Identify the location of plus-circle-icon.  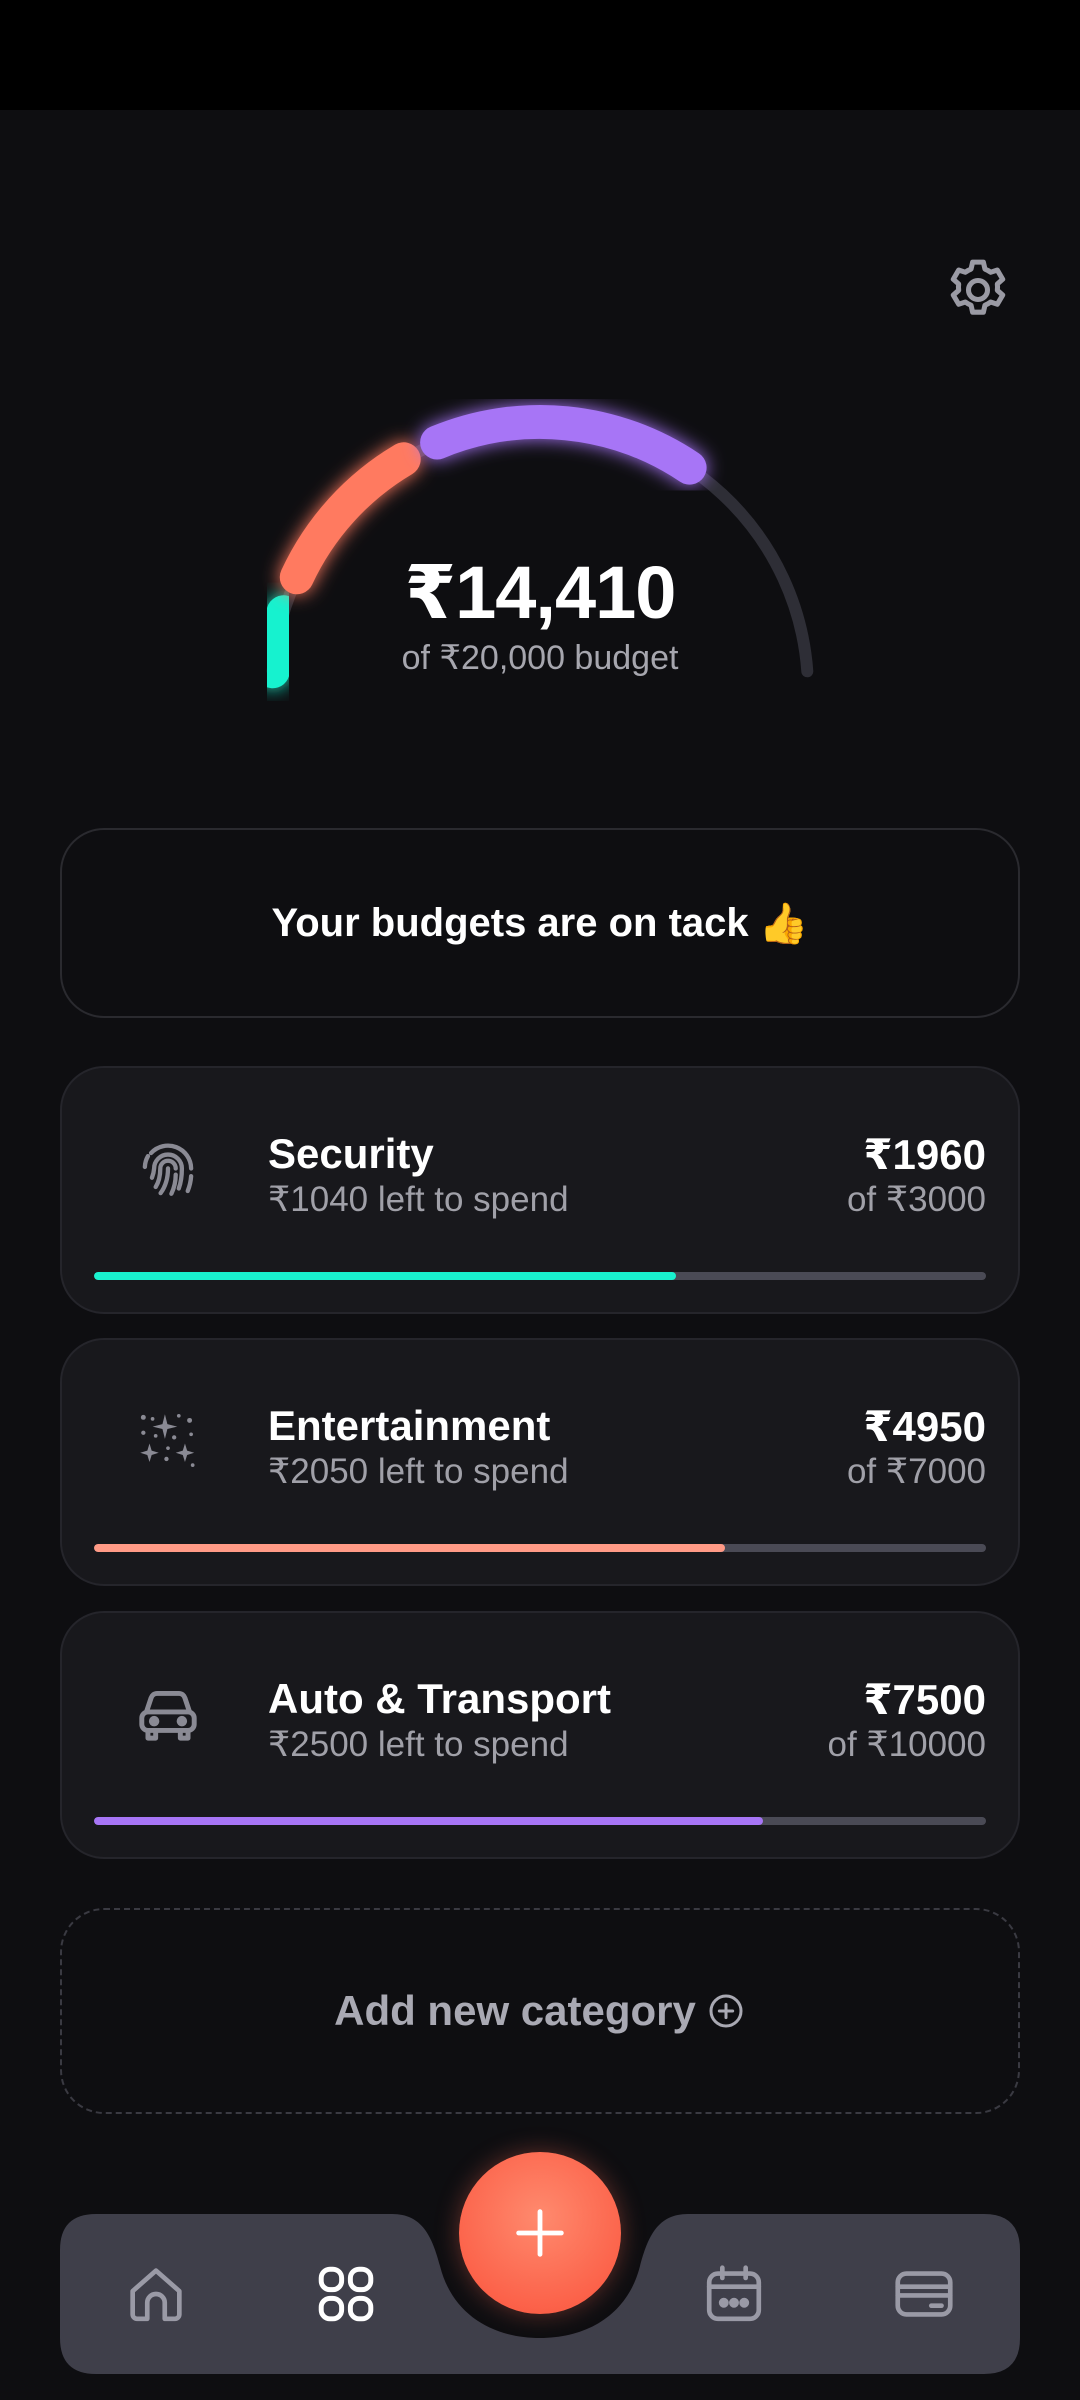
(726, 2011).